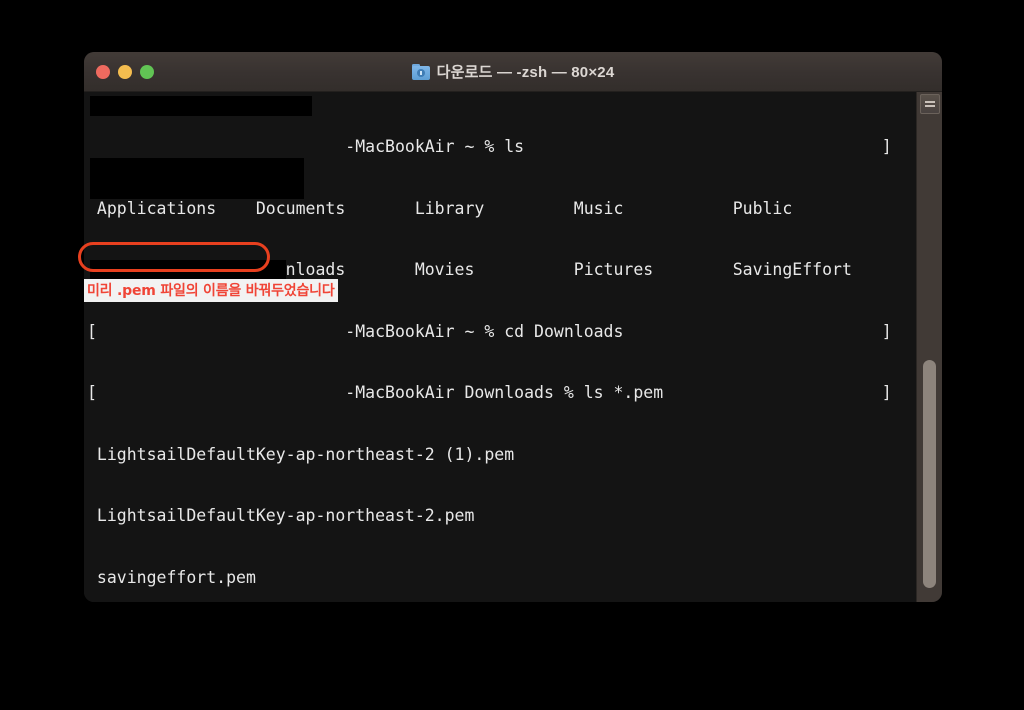 The image size is (1024, 710). I want to click on split-pane-icon, so click(930, 104).